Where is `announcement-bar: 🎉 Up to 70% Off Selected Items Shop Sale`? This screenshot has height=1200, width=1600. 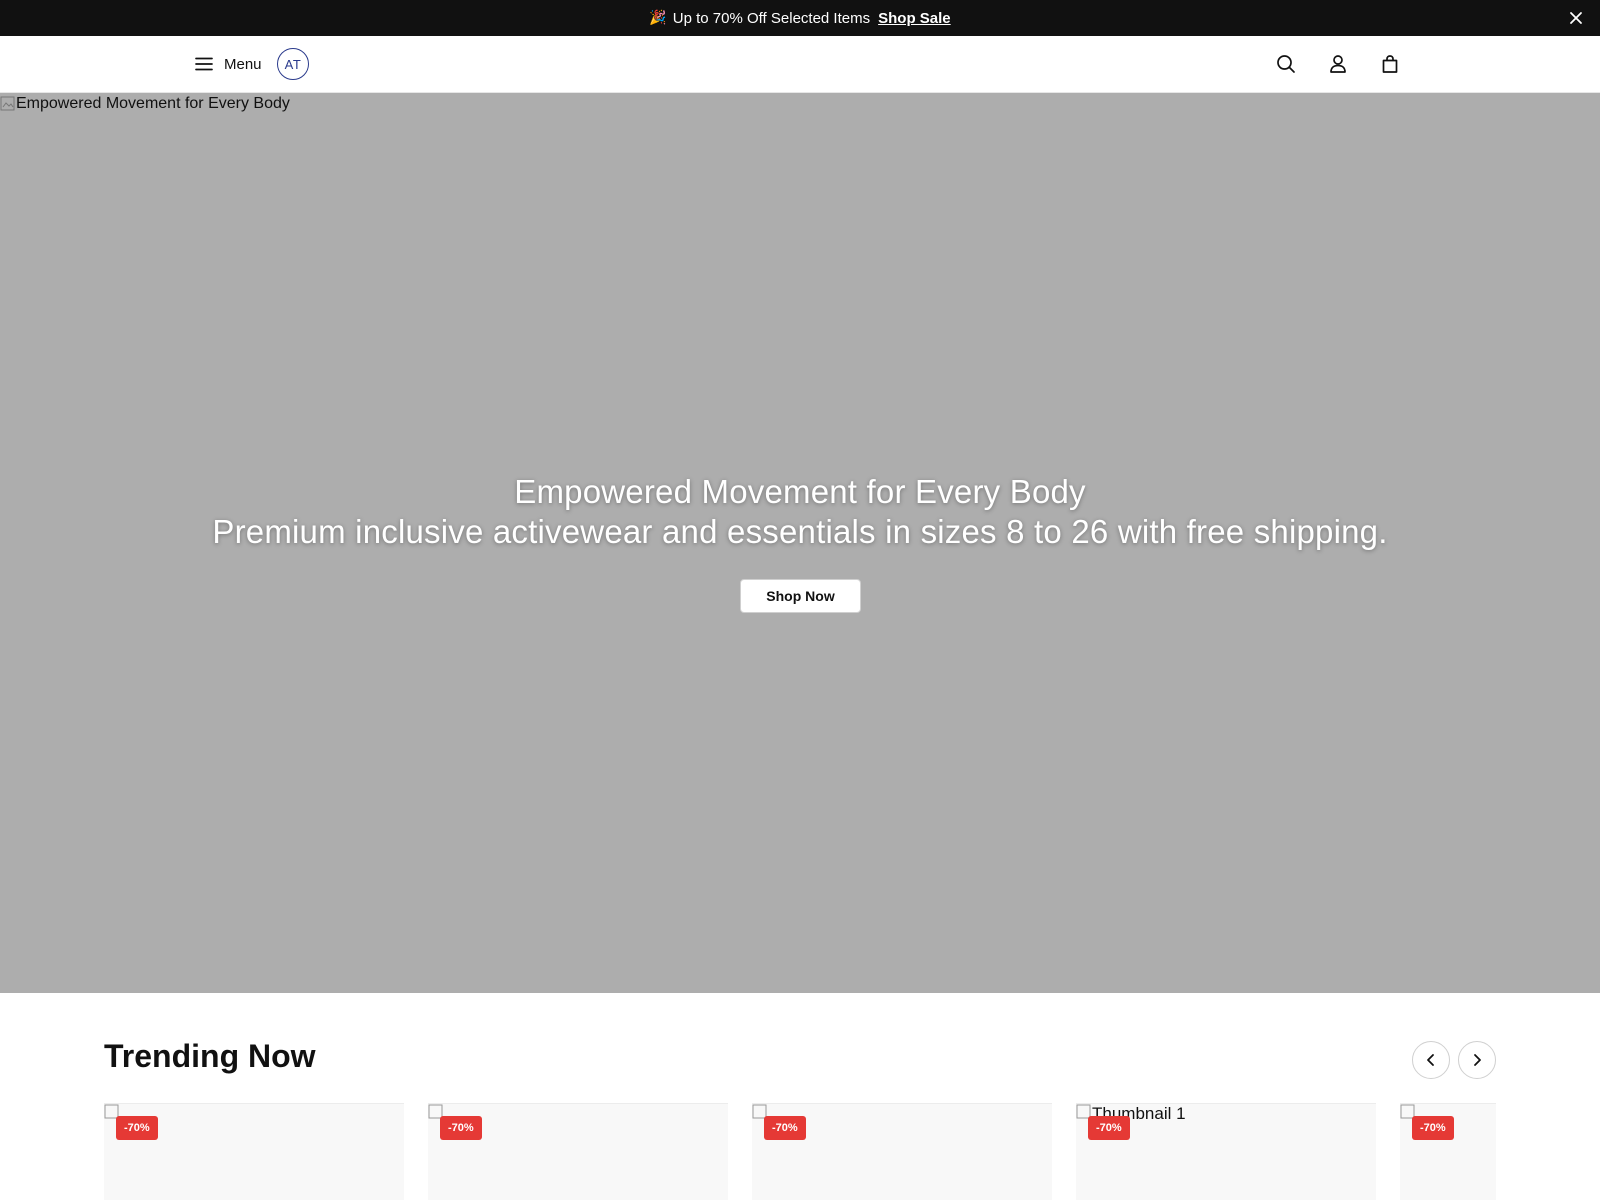
announcement-bar: 🎉 Up to 70% Off Selected Items Shop Sale is located at coordinates (800, 18).